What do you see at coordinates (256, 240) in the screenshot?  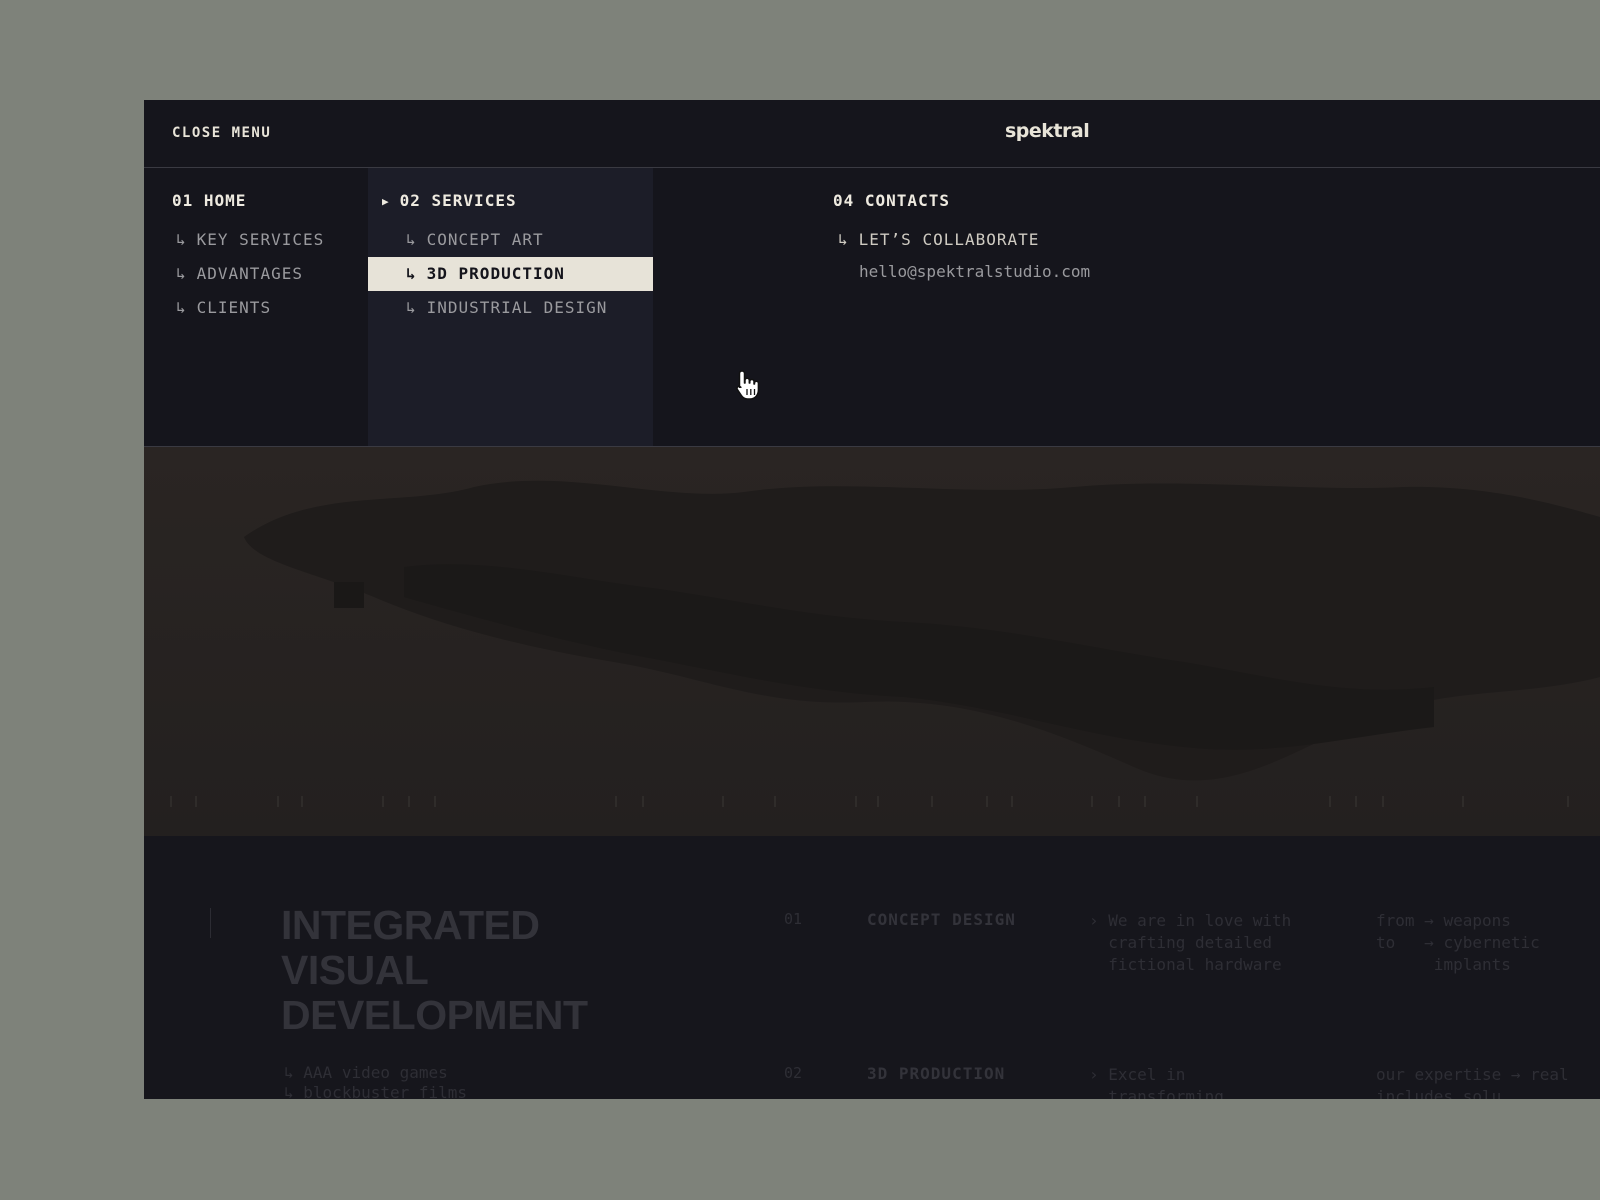 I see `menu-item-key-services: ↳ KEY SERVICES` at bounding box center [256, 240].